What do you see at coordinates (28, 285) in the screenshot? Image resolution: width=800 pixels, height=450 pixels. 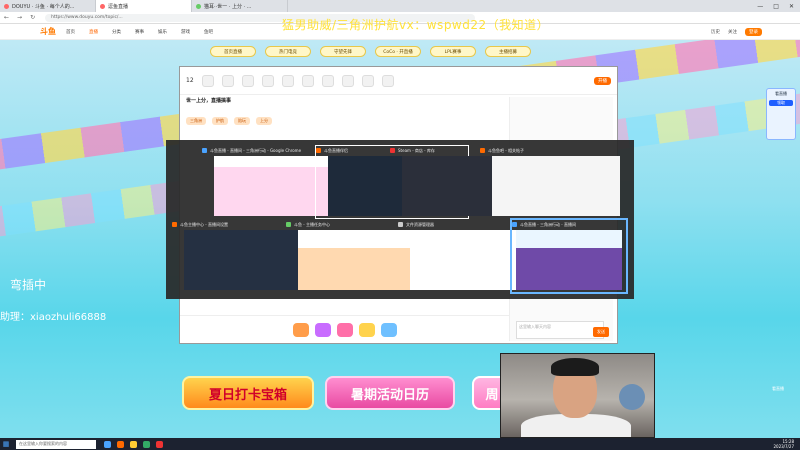 I see `stream-status-text: 弯插中` at bounding box center [28, 285].